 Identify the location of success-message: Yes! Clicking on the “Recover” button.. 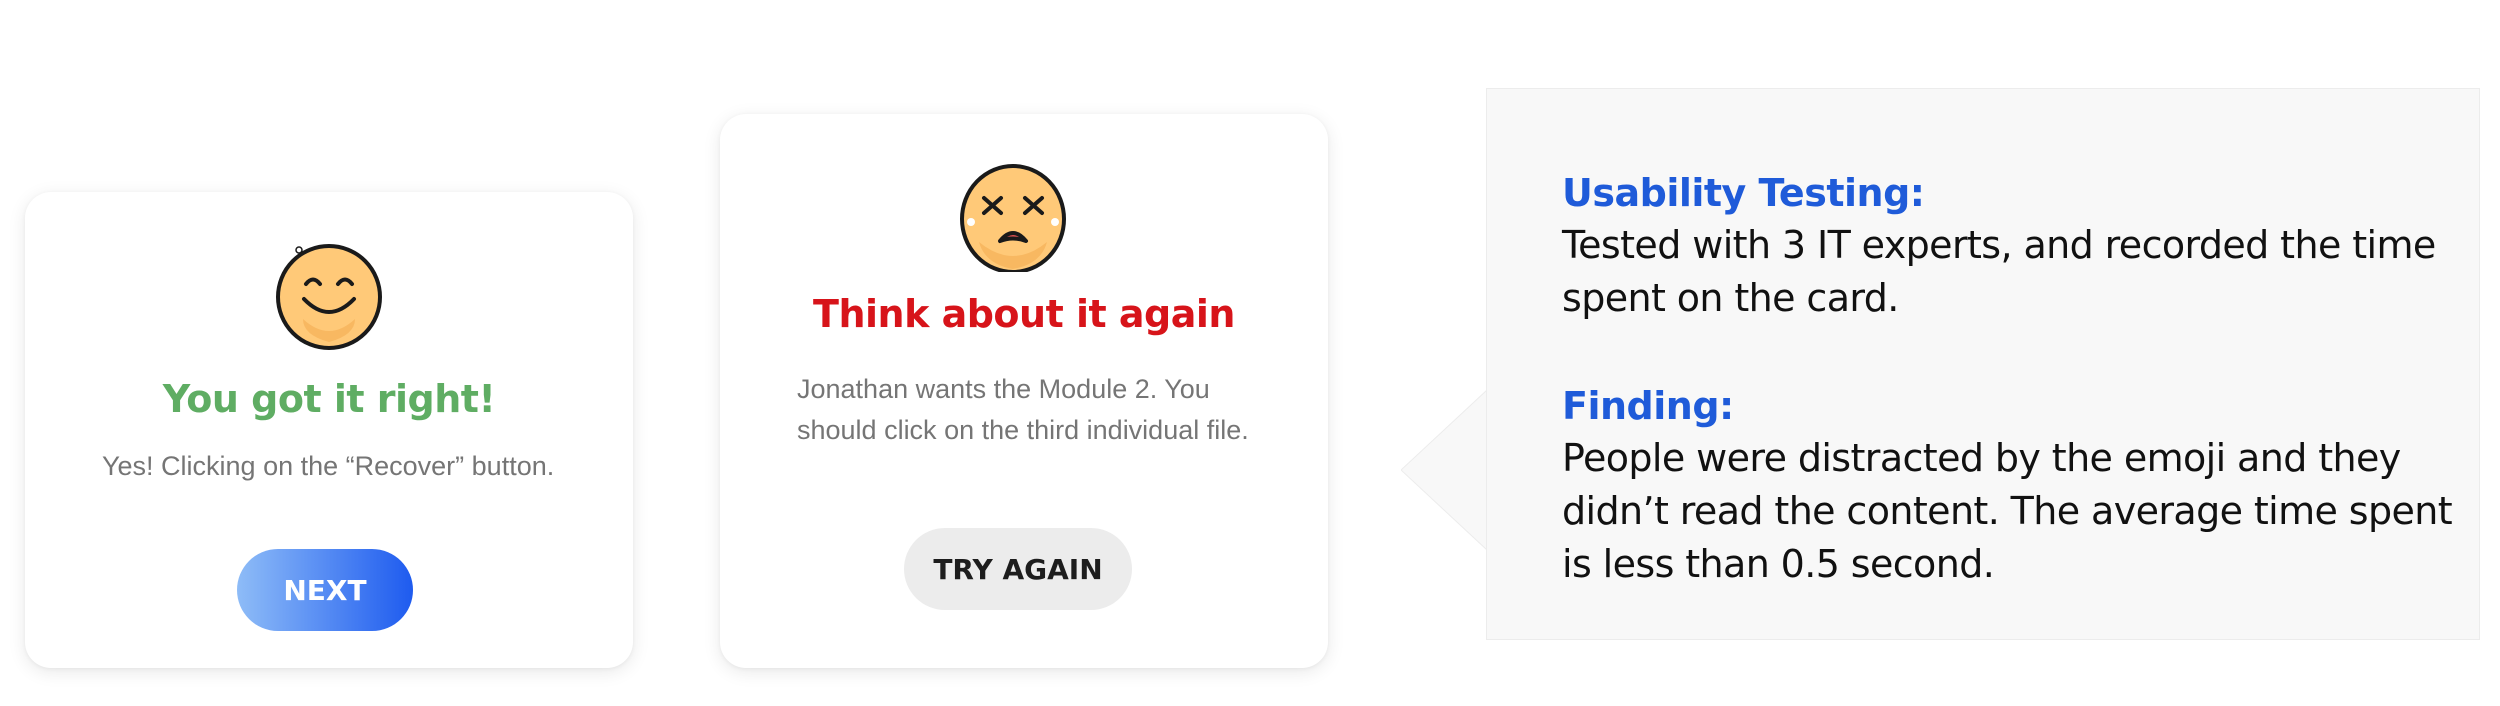
(328, 466).